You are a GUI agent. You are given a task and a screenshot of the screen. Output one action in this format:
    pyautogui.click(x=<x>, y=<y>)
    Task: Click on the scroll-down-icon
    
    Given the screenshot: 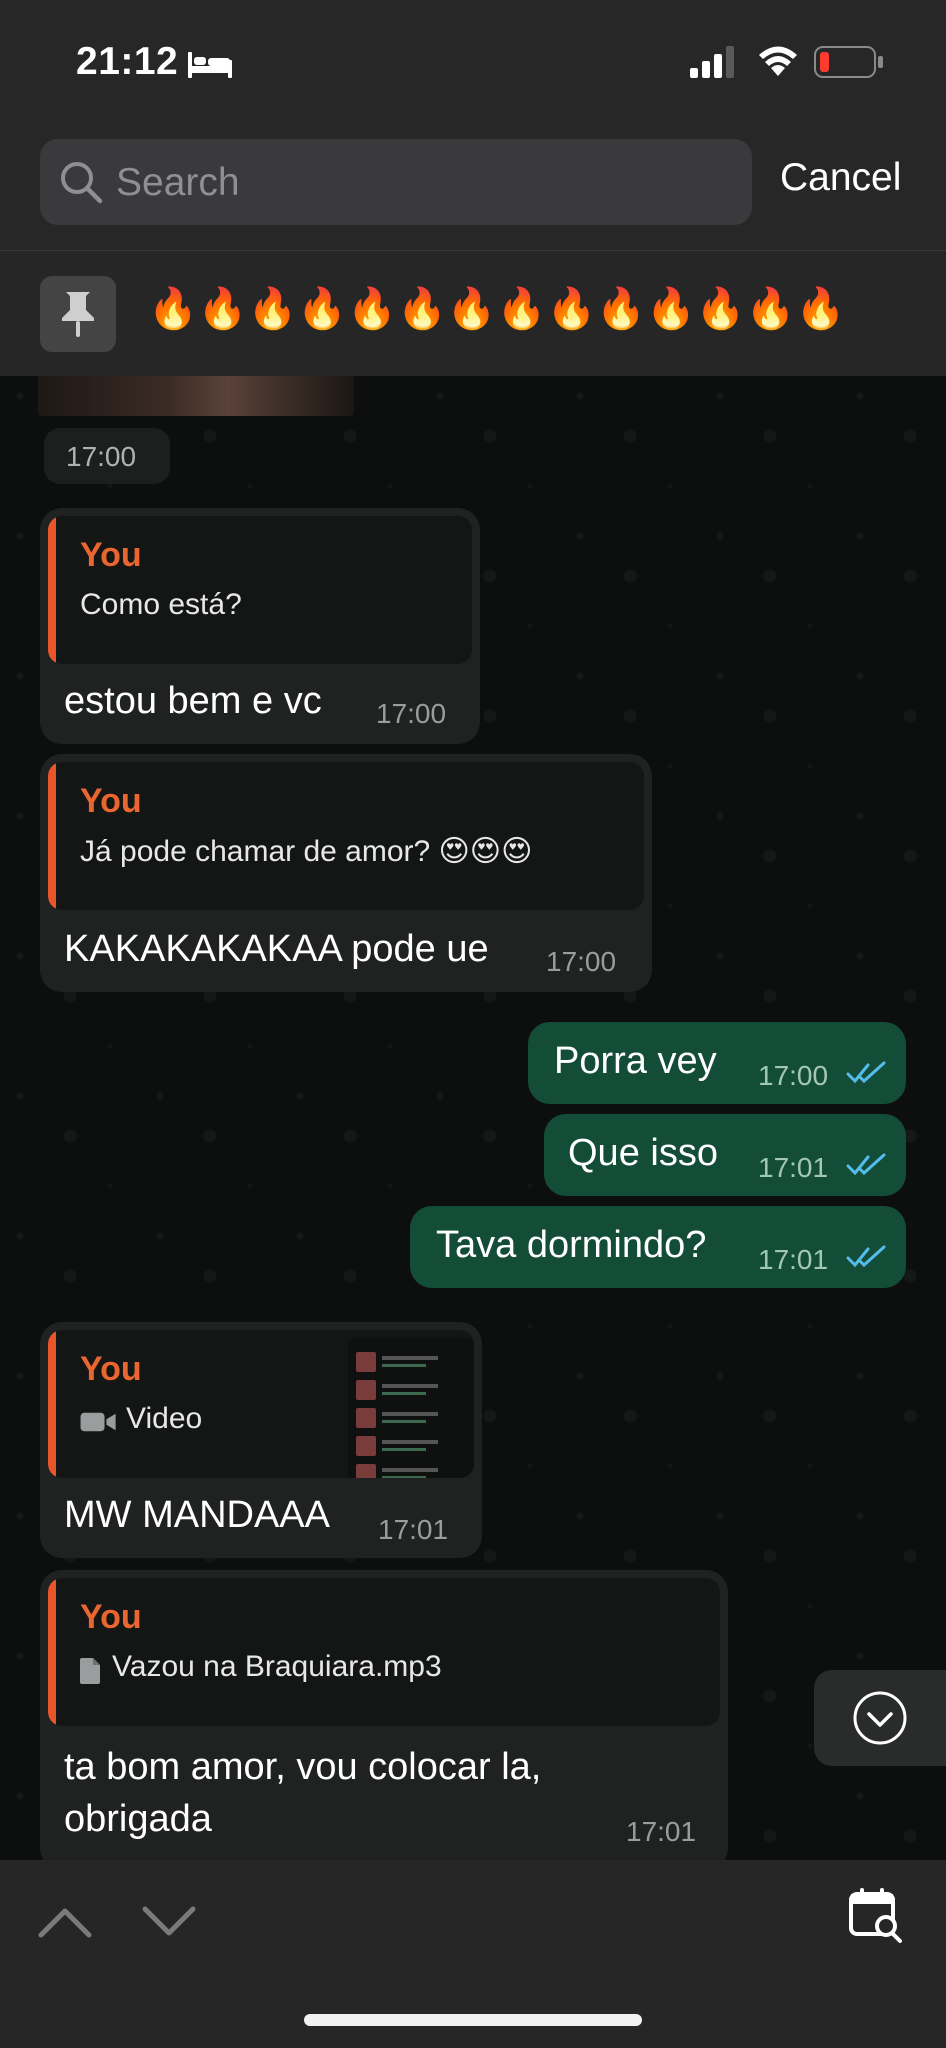 What is the action you would take?
    pyautogui.click(x=880, y=1718)
    